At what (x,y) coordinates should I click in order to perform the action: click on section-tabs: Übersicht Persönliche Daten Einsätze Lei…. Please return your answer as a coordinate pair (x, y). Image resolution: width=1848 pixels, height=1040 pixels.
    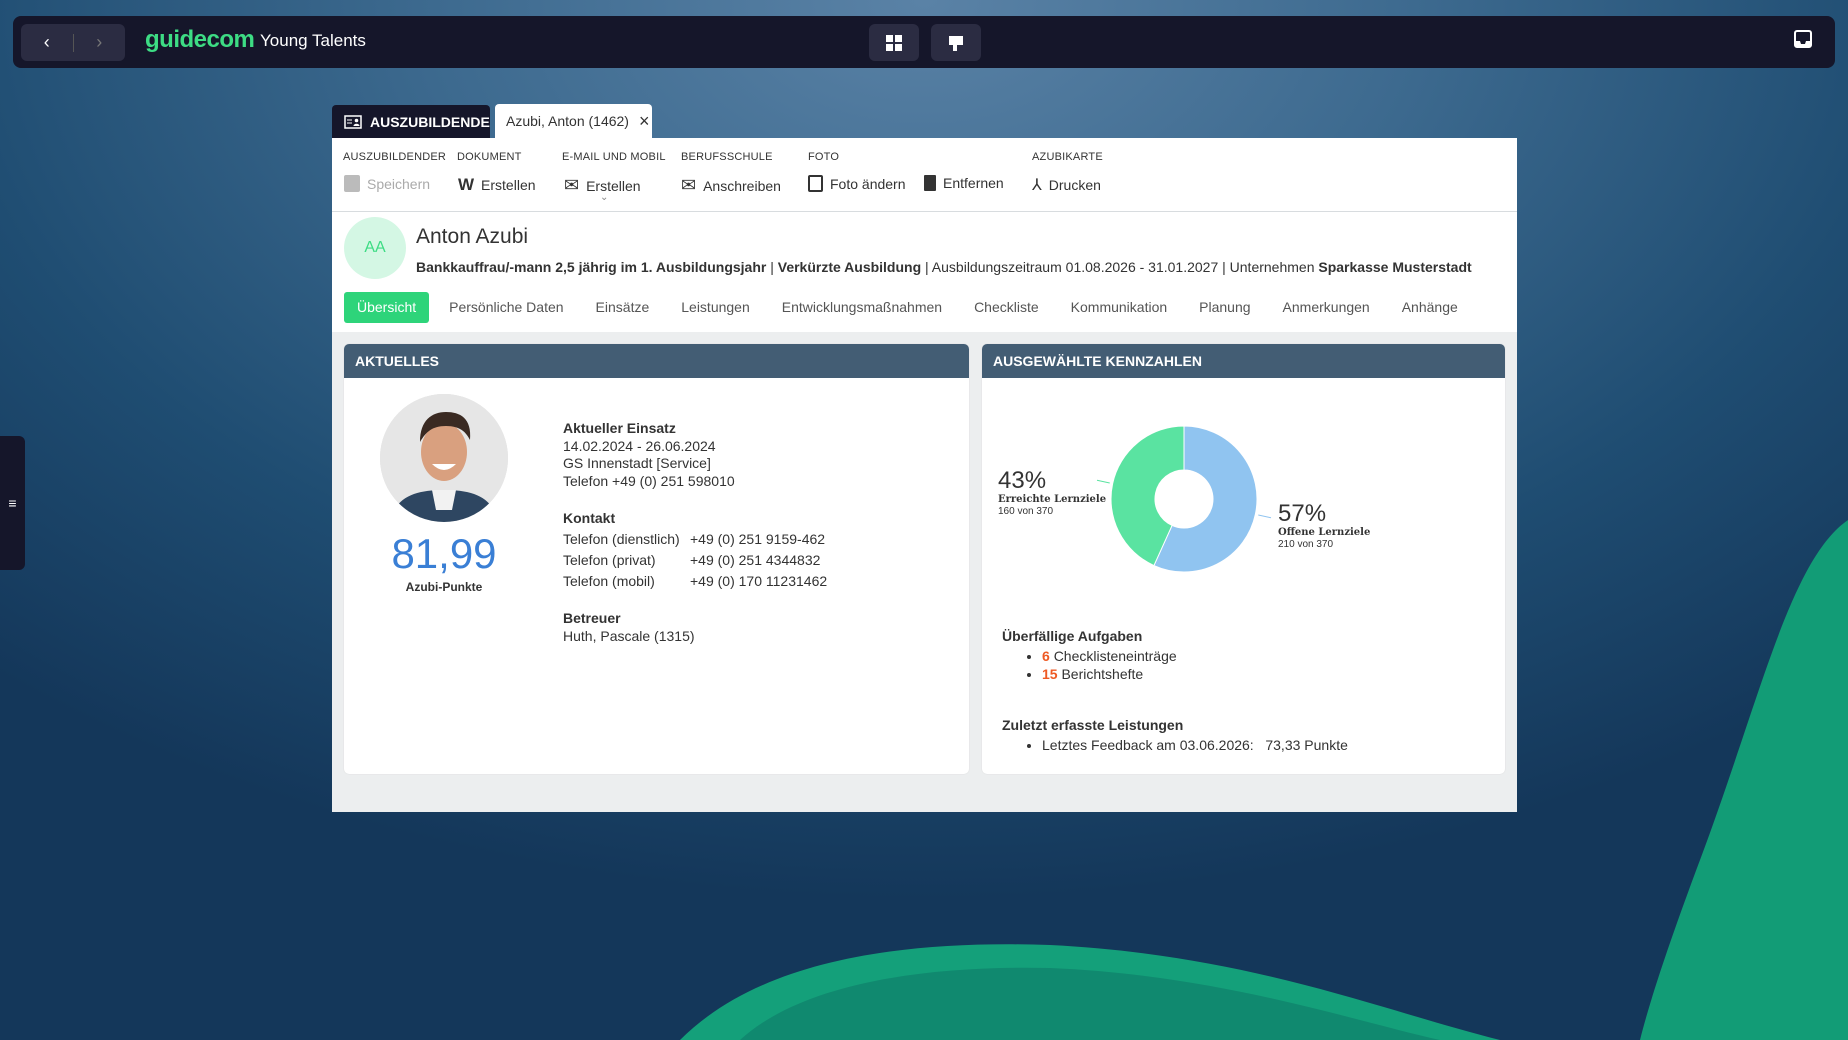
    Looking at the image, I should click on (909, 307).